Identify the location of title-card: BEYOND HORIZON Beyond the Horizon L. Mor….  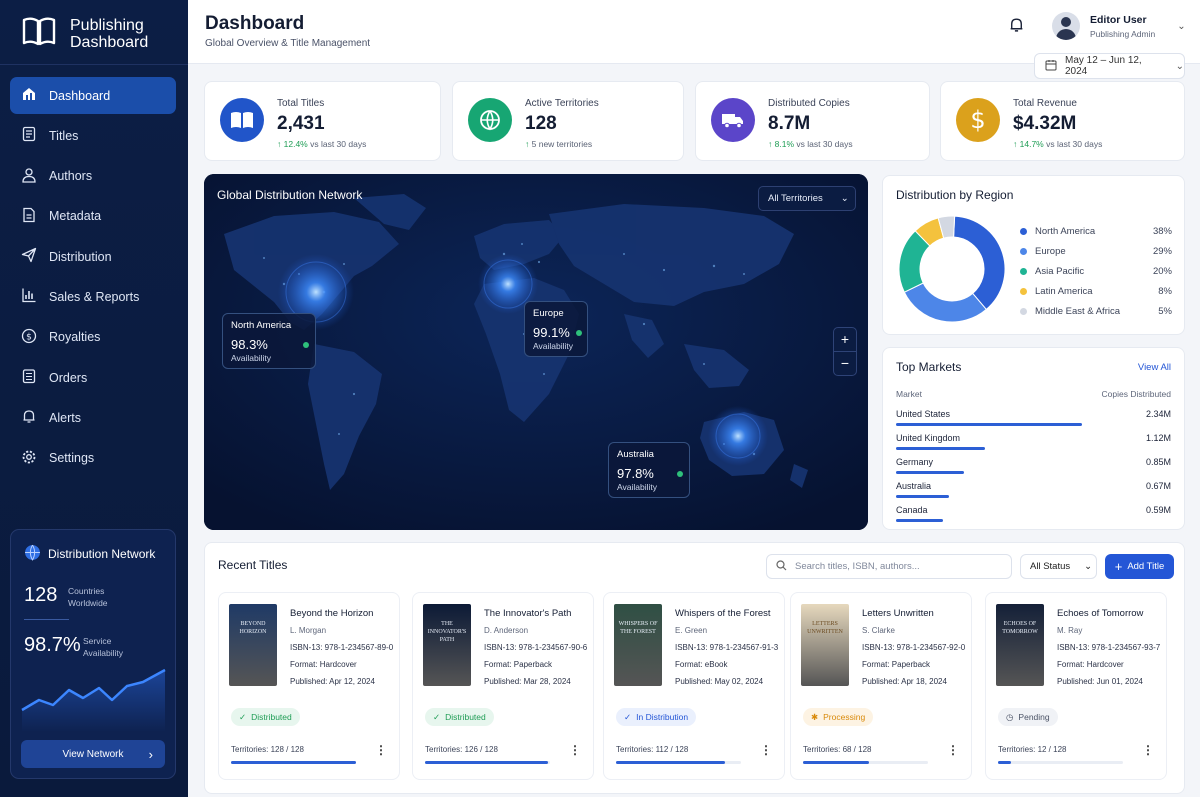
(309, 686).